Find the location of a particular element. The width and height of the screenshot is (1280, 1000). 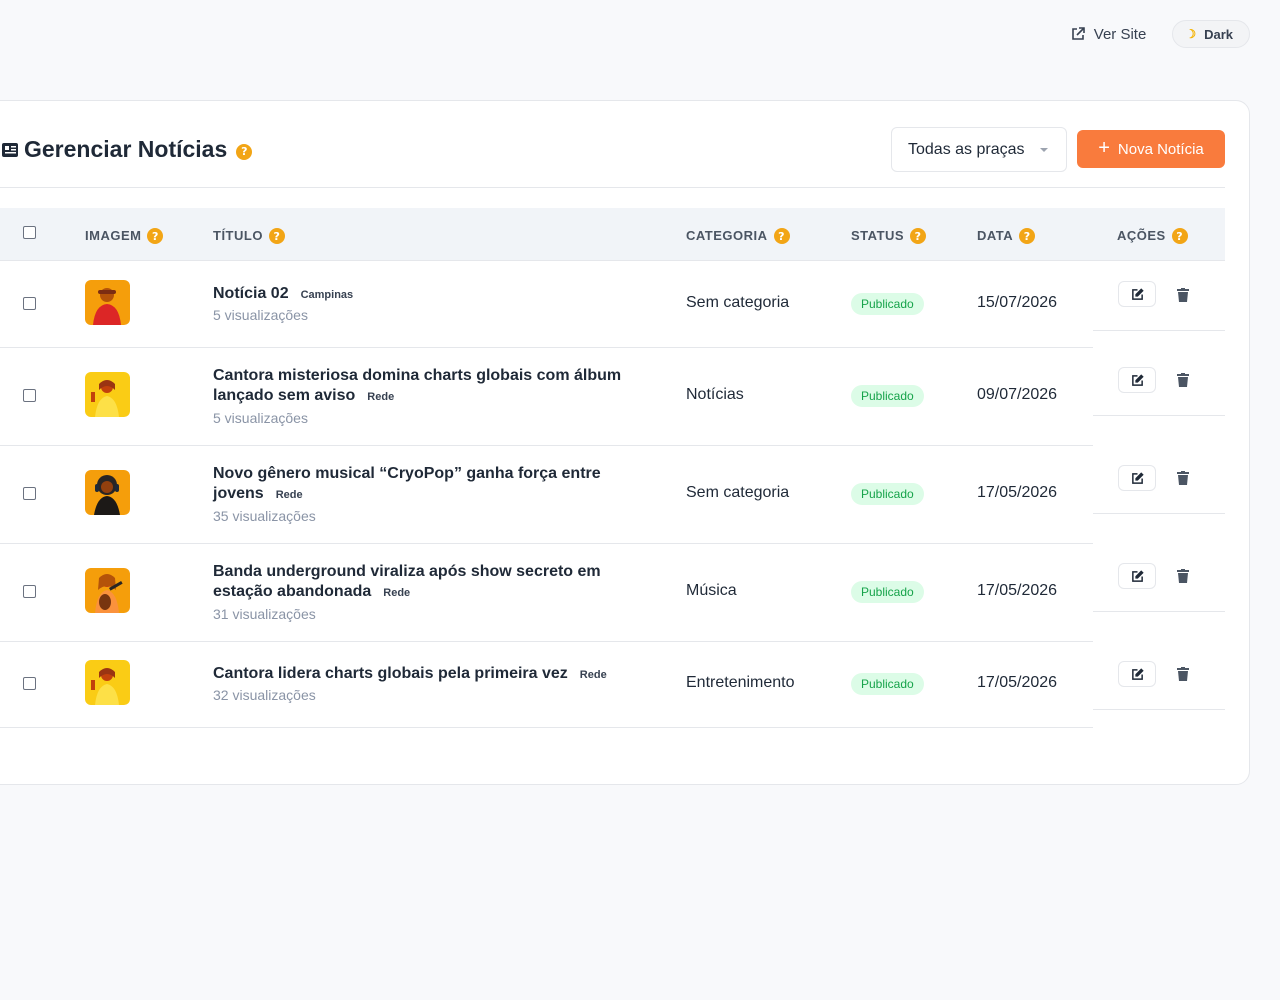

views-count: 31 visualizações is located at coordinates (264, 614).